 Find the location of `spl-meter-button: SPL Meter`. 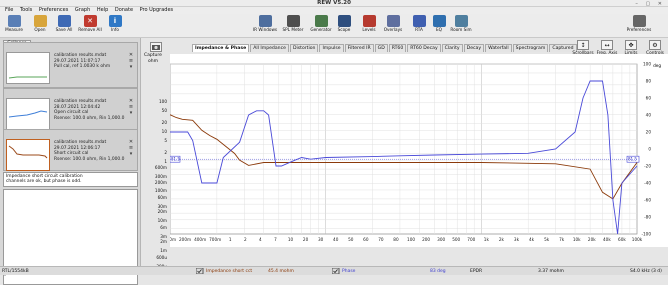

spl-meter-button: SPL Meter is located at coordinates (293, 23).